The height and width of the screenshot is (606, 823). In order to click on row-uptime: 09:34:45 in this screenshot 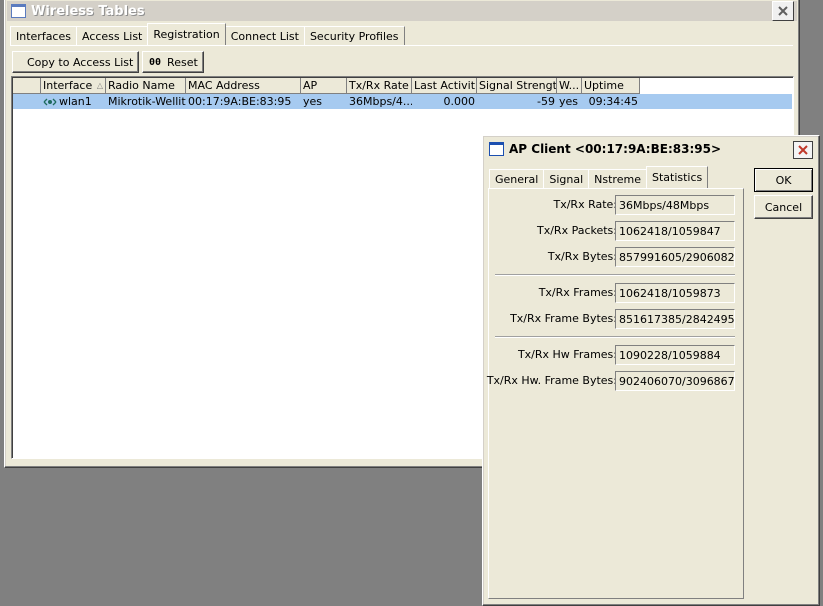, I will do `click(613, 101)`.